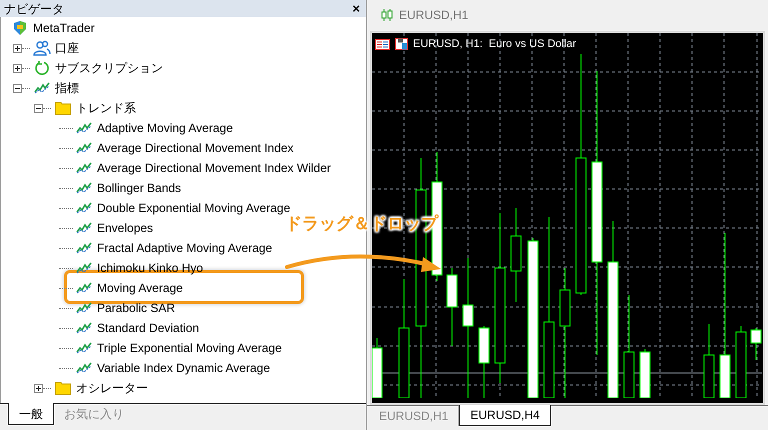  What do you see at coordinates (184, 248) in the screenshot?
I see `tree-item-label: Fractal Adaptive Moving Average` at bounding box center [184, 248].